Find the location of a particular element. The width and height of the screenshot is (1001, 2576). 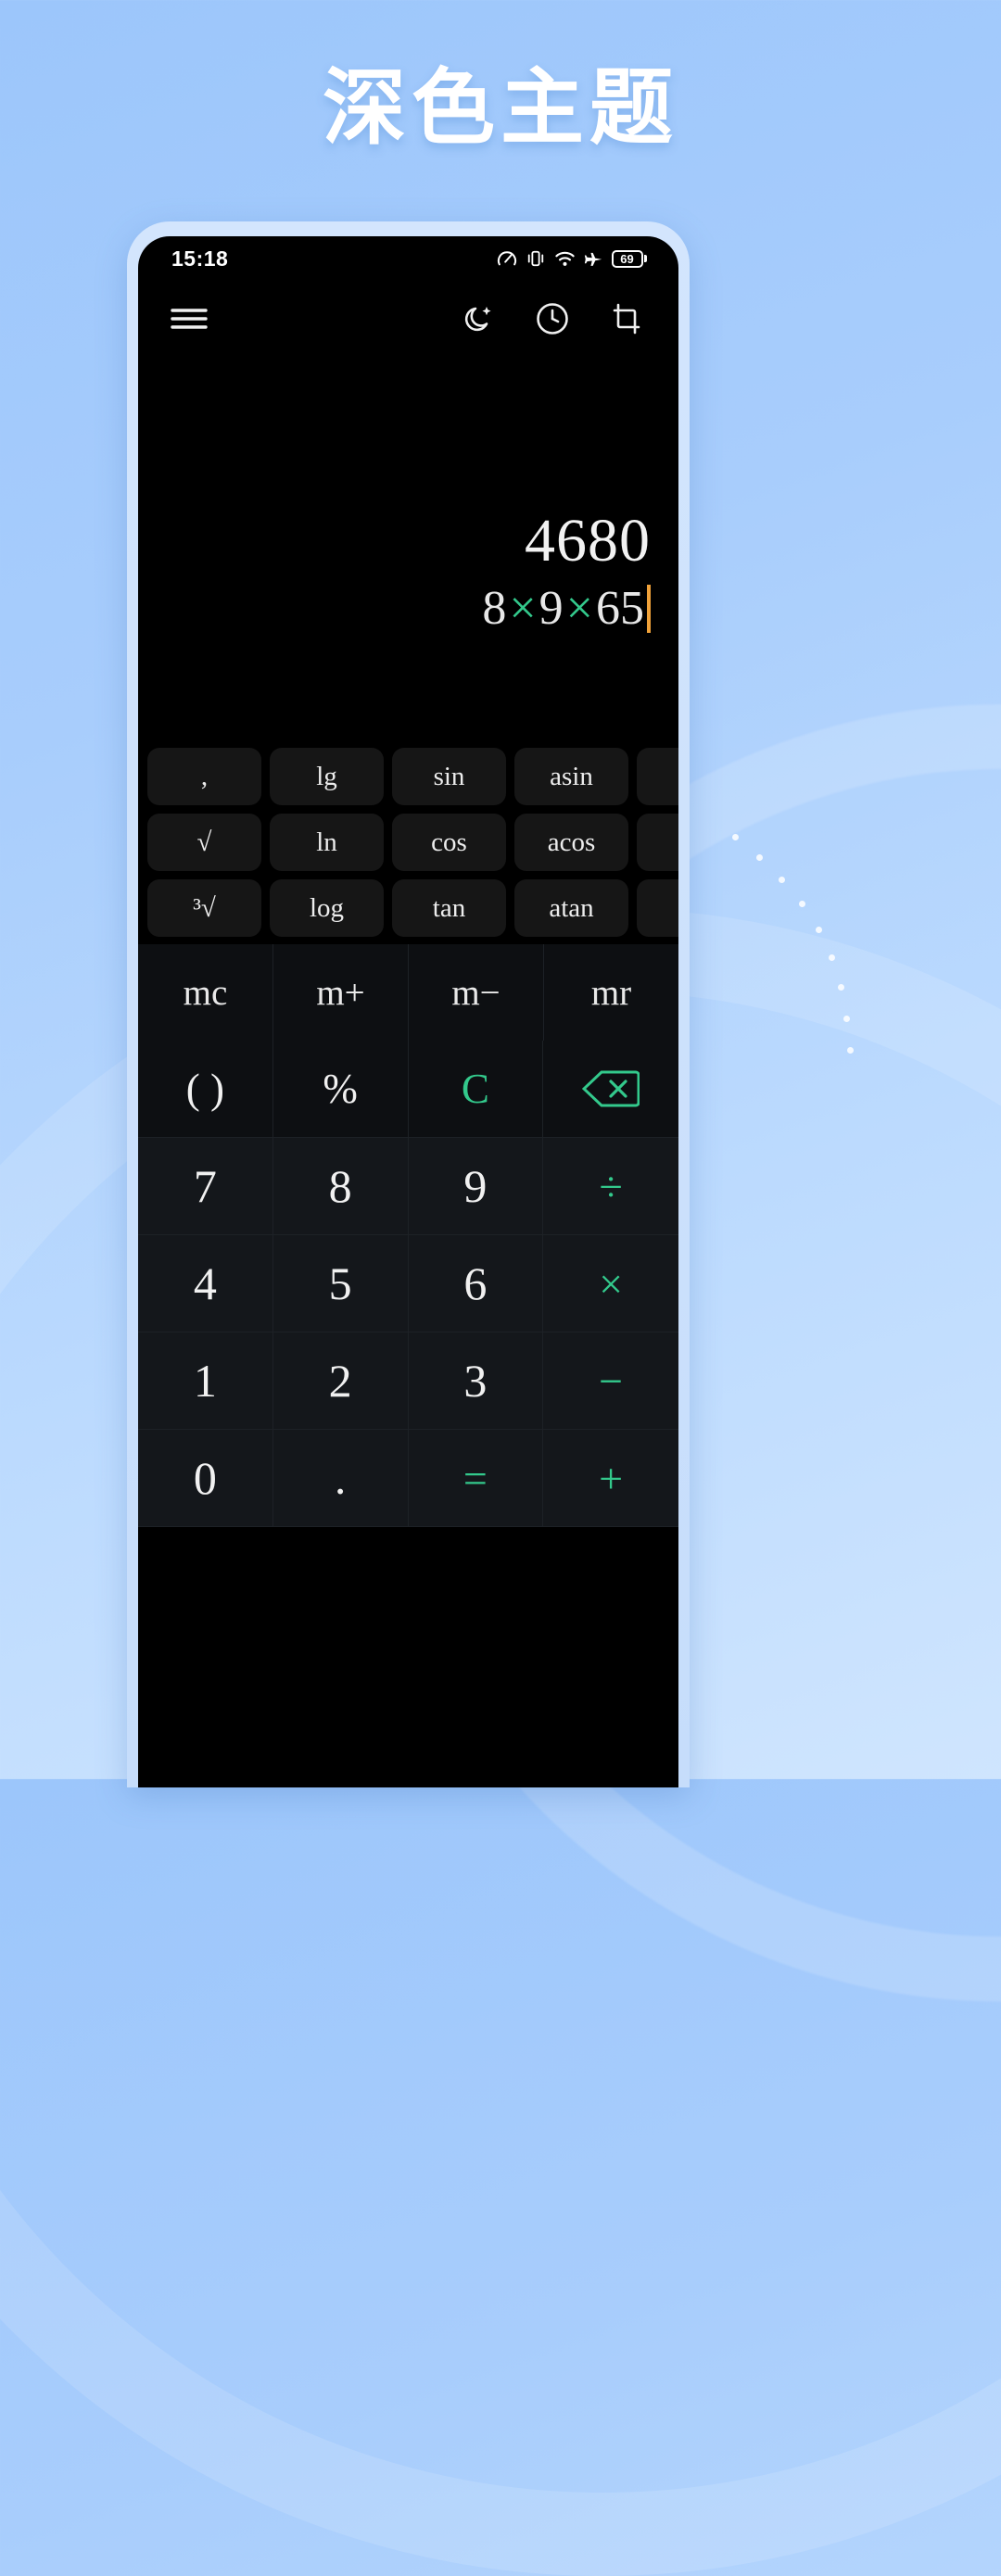

app-toolbar is located at coordinates (408, 319).